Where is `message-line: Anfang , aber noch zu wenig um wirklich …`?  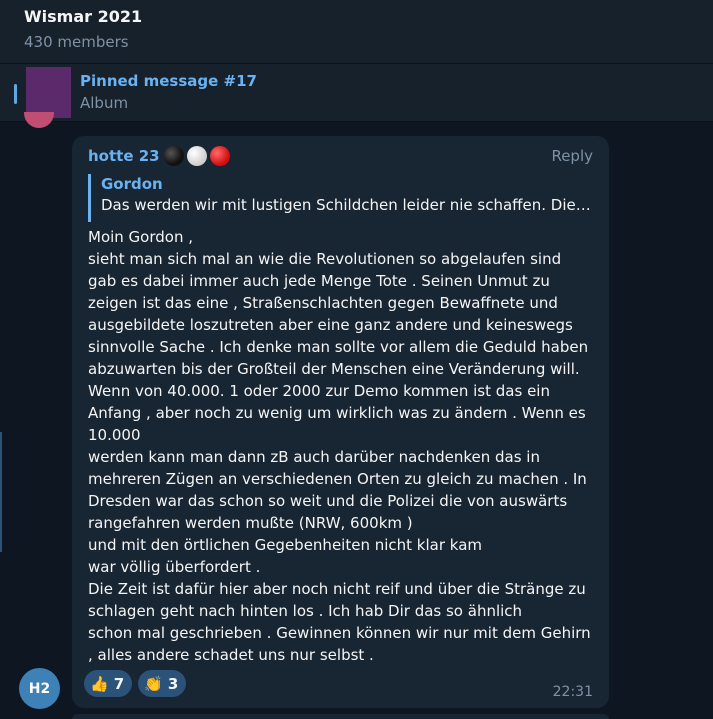
message-line: Anfang , aber noch zu wenig um wirklich … is located at coordinates (337, 413).